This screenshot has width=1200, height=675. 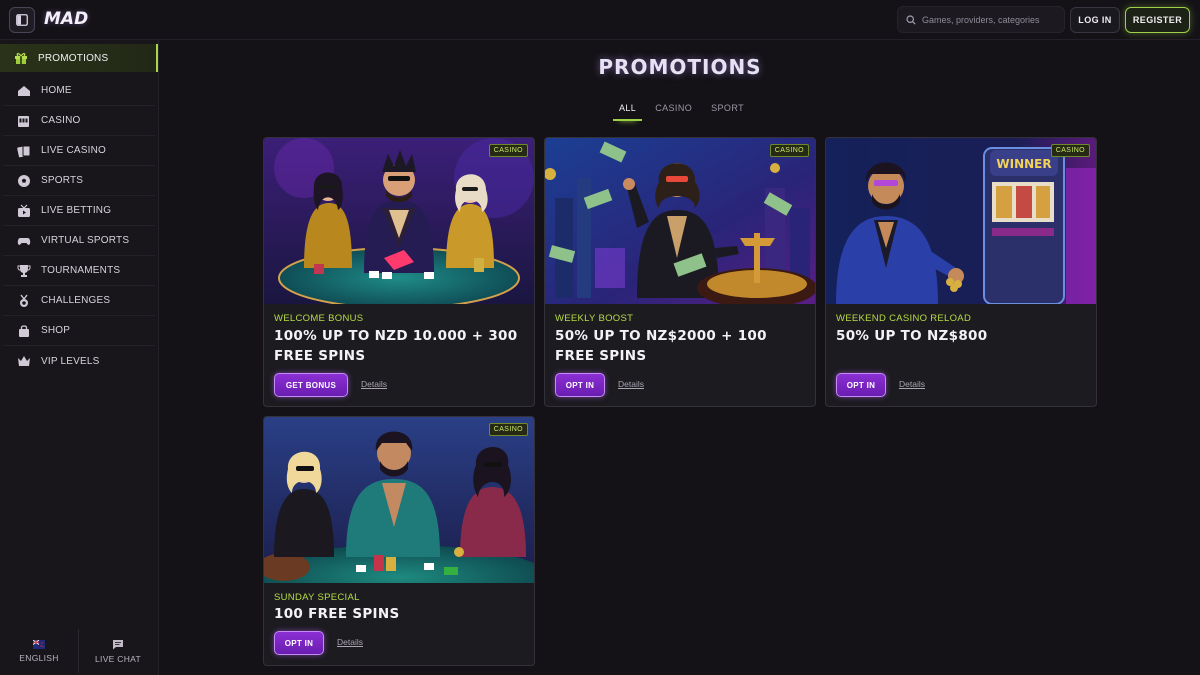 What do you see at coordinates (911, 19) in the screenshot?
I see `search-icon` at bounding box center [911, 19].